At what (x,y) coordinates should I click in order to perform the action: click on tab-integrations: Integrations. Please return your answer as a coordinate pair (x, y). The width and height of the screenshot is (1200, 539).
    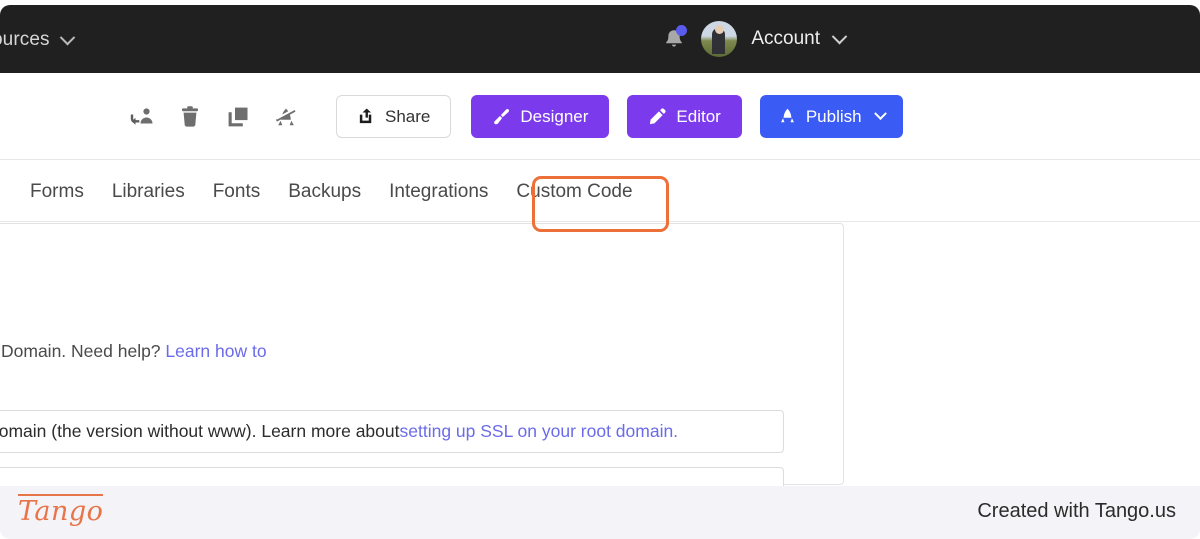
    Looking at the image, I should click on (438, 191).